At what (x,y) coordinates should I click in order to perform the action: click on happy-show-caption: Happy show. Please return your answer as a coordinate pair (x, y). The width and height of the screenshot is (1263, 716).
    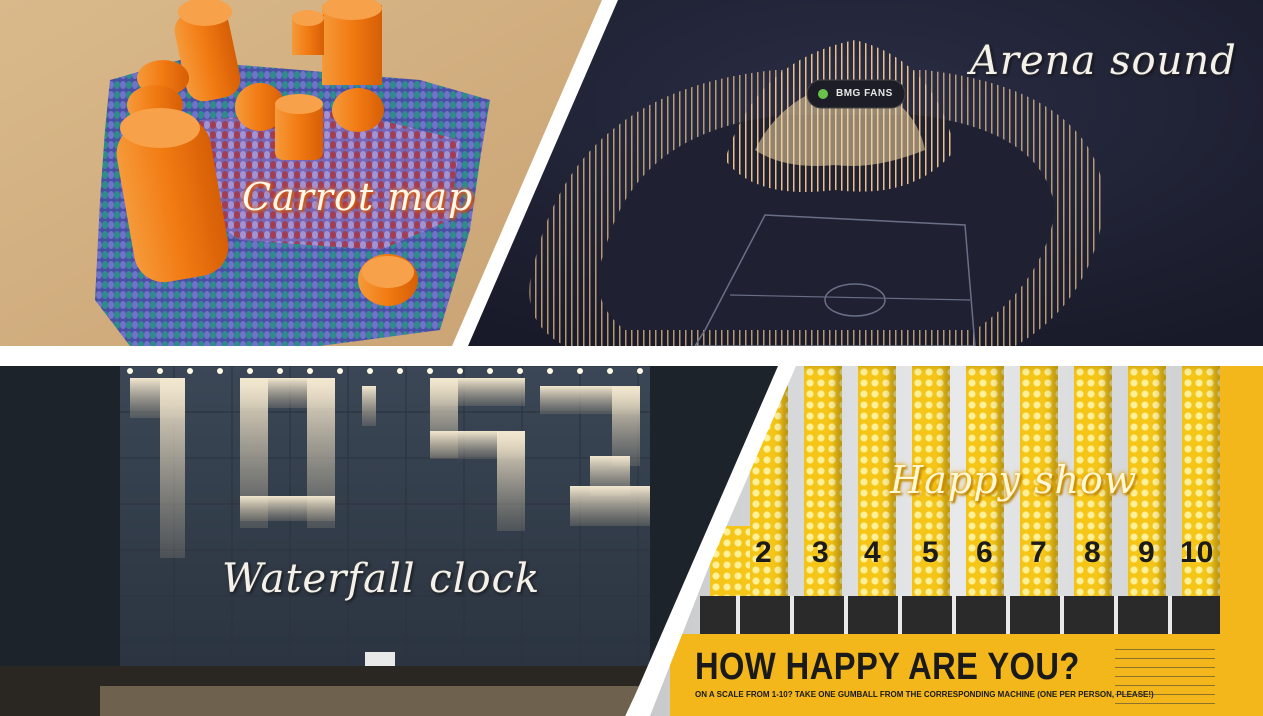
    Looking at the image, I should click on (1014, 480).